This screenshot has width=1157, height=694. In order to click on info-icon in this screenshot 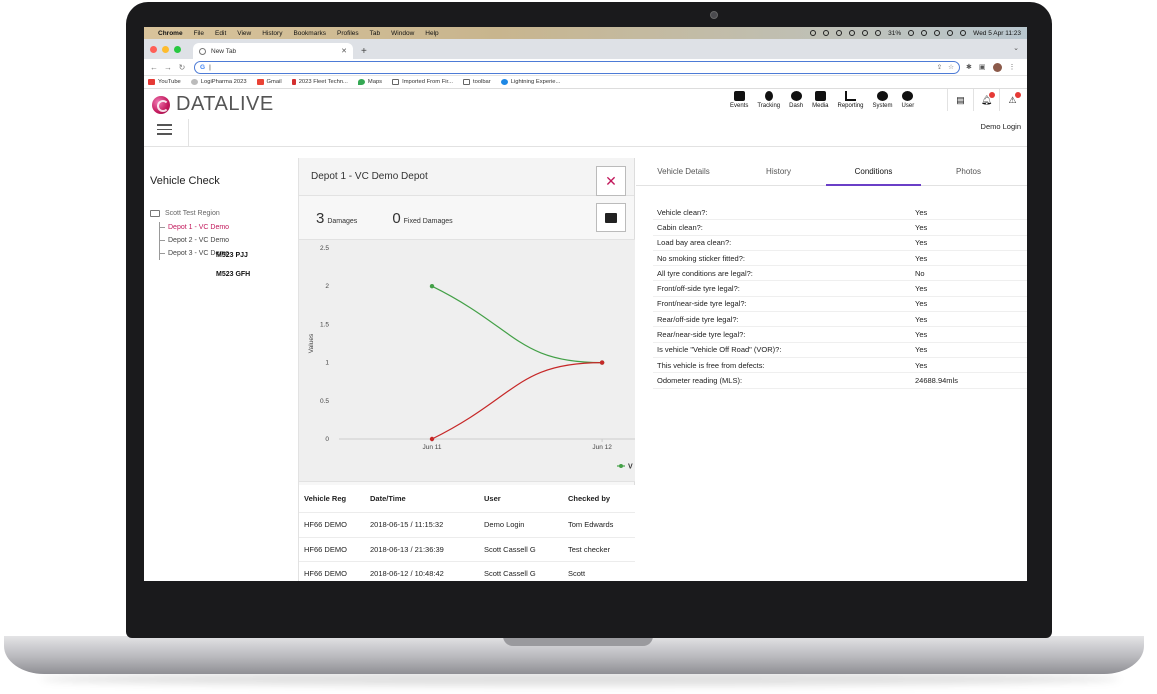, I will do `click(839, 33)`.